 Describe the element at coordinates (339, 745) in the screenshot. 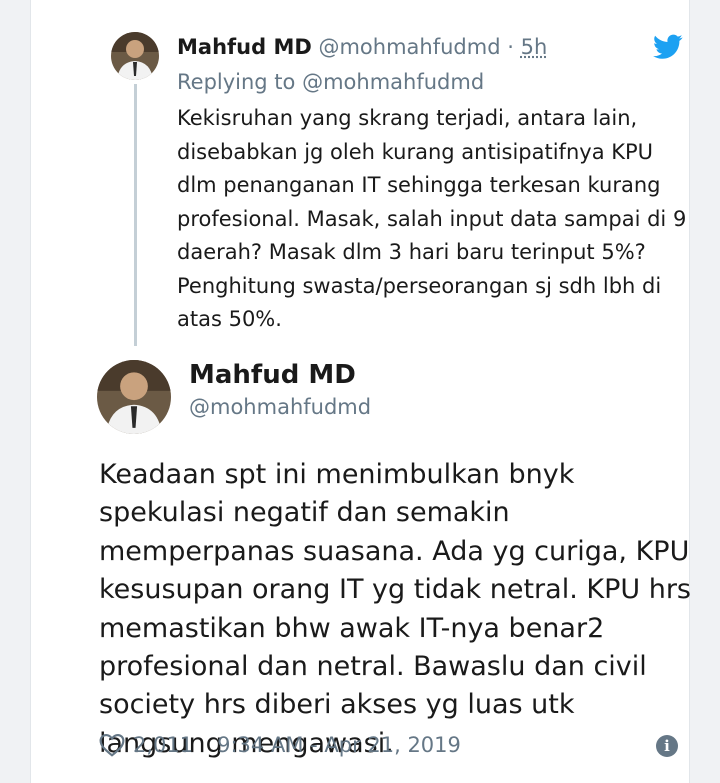

I see `tweet-timestamp: 9:34 AM - Apr 21, 2019` at that location.